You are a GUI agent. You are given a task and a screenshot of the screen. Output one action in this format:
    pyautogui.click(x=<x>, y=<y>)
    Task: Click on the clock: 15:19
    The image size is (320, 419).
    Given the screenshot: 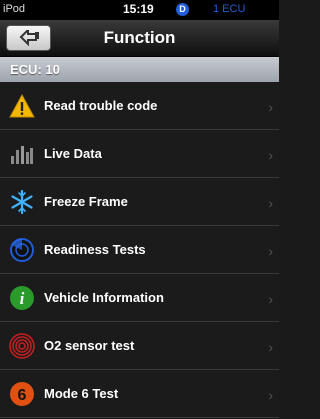 What is the action you would take?
    pyautogui.click(x=138, y=9)
    